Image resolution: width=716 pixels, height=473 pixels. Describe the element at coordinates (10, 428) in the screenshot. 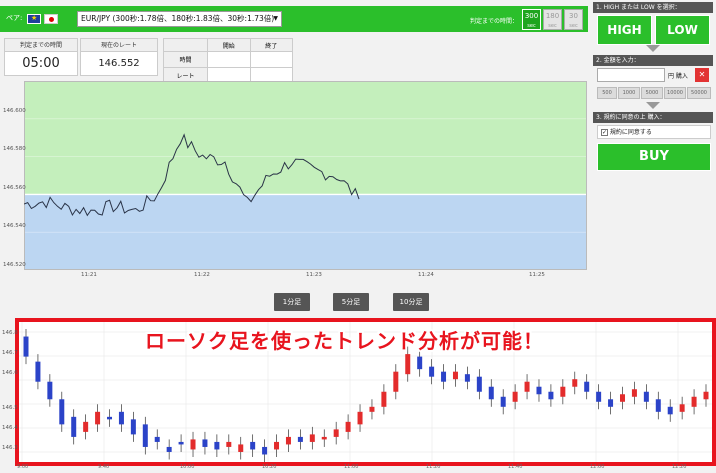

I see `y-tick: 146.4` at that location.